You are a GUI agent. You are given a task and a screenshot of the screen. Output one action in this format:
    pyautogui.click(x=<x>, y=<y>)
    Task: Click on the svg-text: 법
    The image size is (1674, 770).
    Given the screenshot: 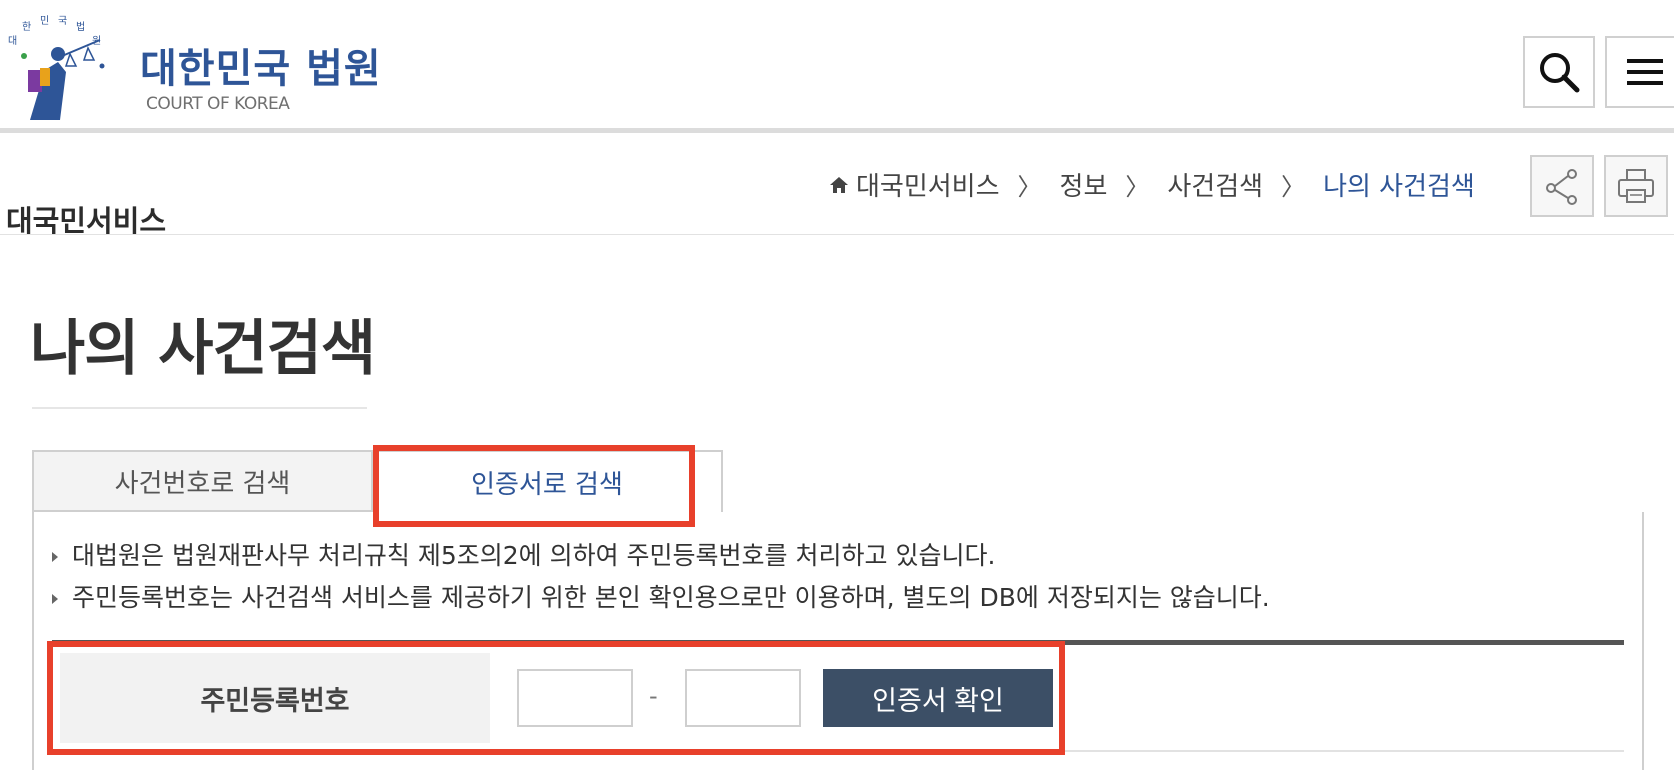 What is the action you would take?
    pyautogui.click(x=80, y=27)
    